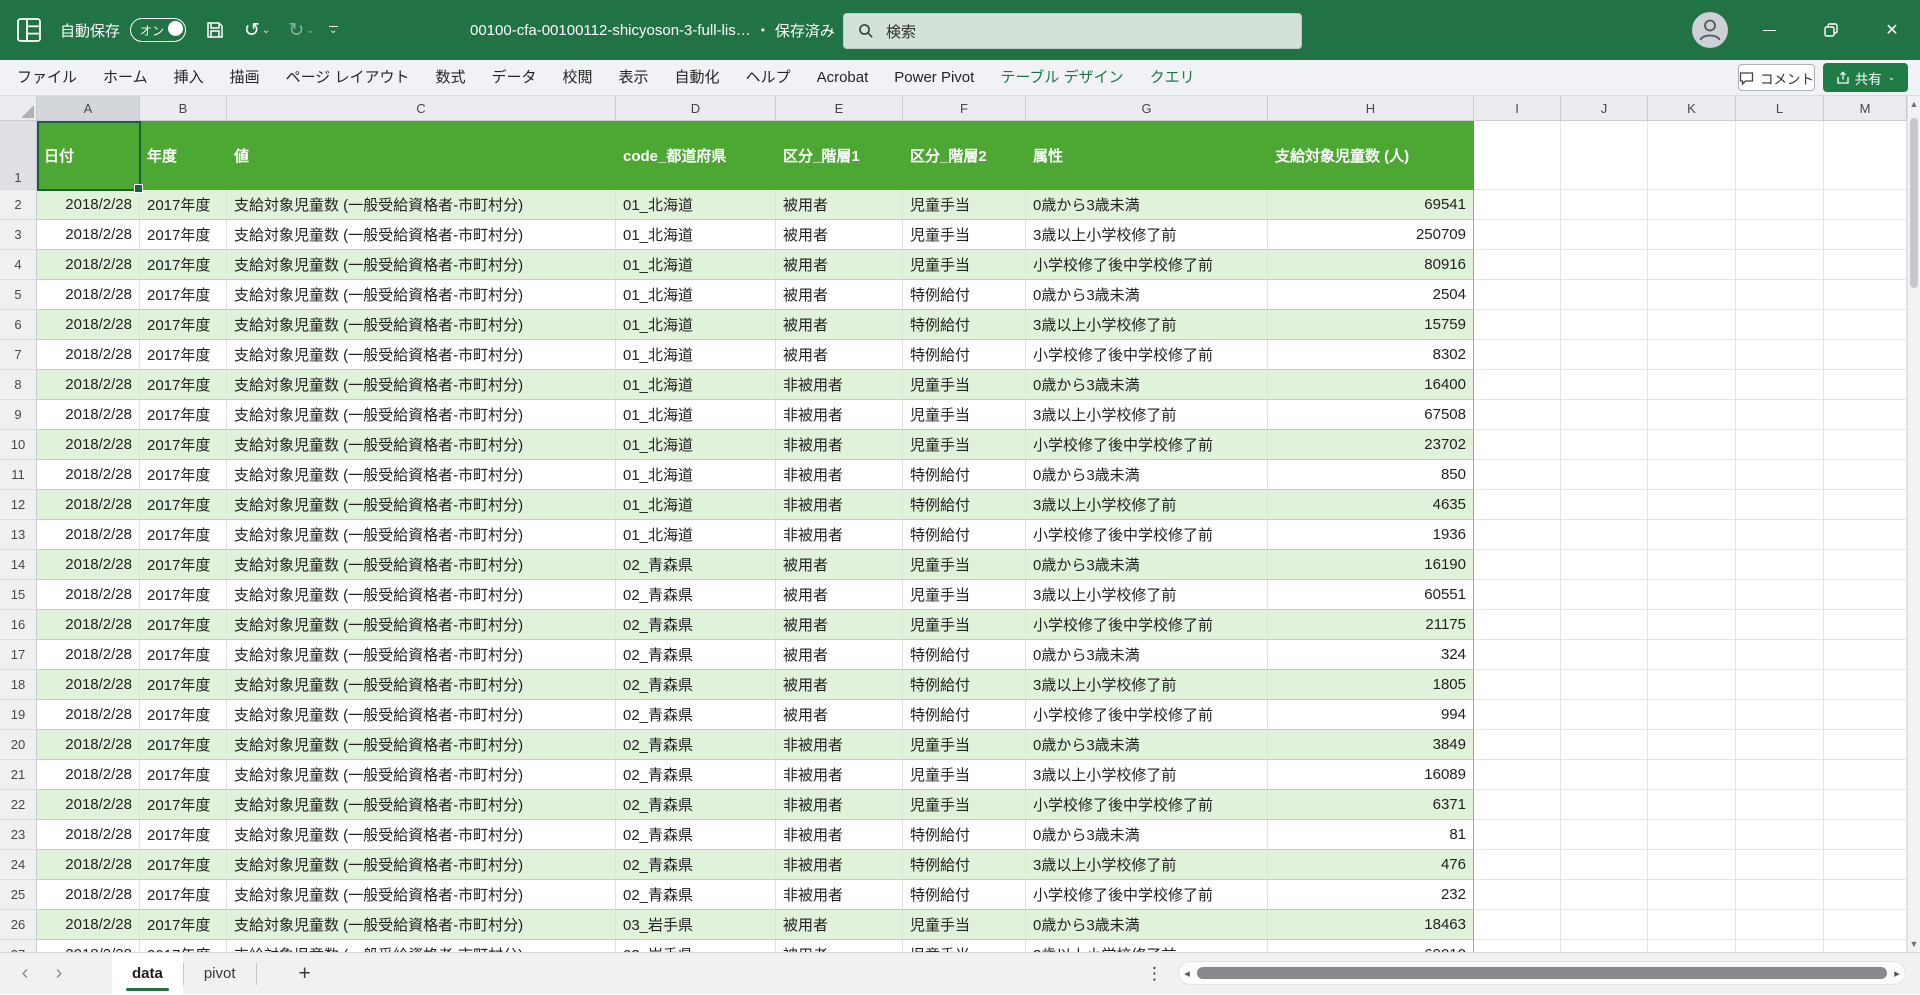  I want to click on cell-B3: 2017年度, so click(183, 235).